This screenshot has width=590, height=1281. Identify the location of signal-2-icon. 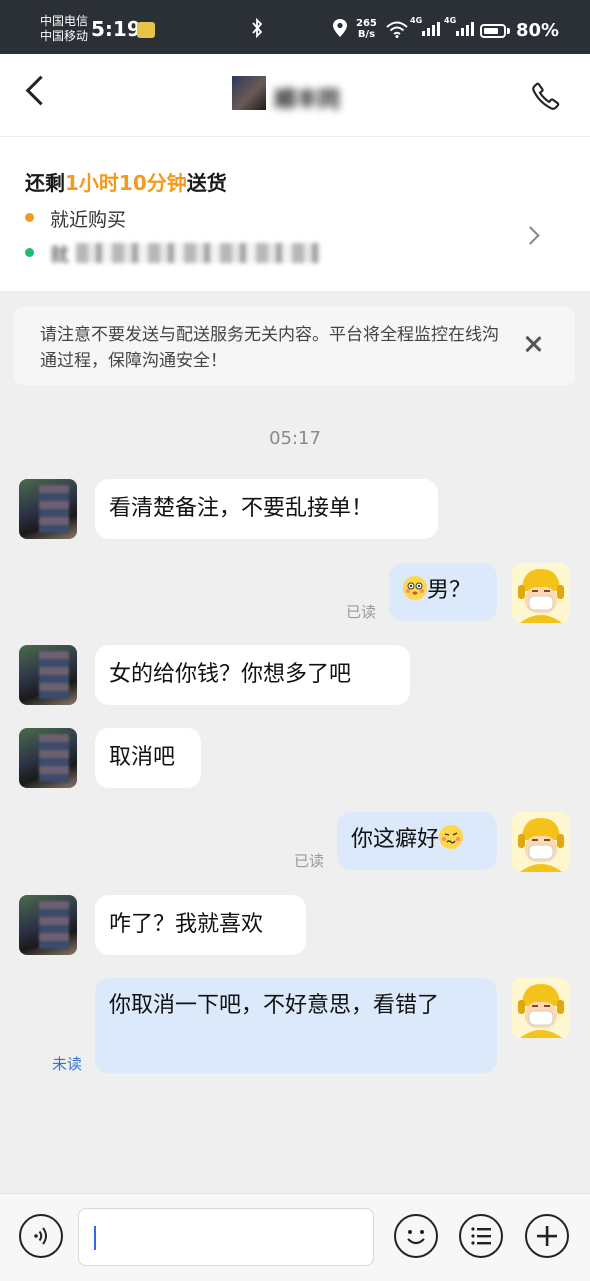
(465, 29).